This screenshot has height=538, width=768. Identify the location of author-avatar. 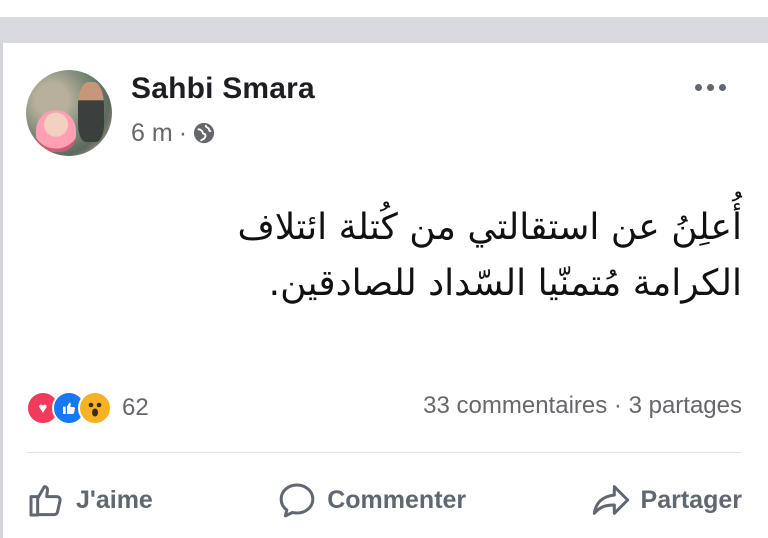
(69, 113).